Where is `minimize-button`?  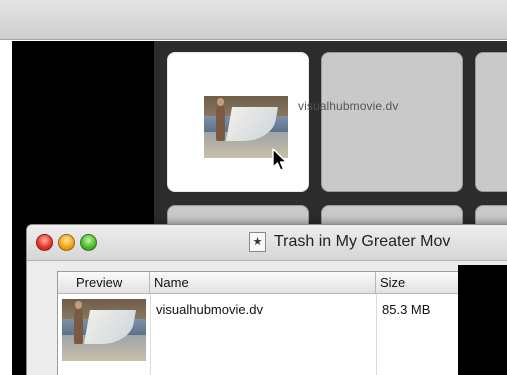
minimize-button is located at coordinates (66, 242).